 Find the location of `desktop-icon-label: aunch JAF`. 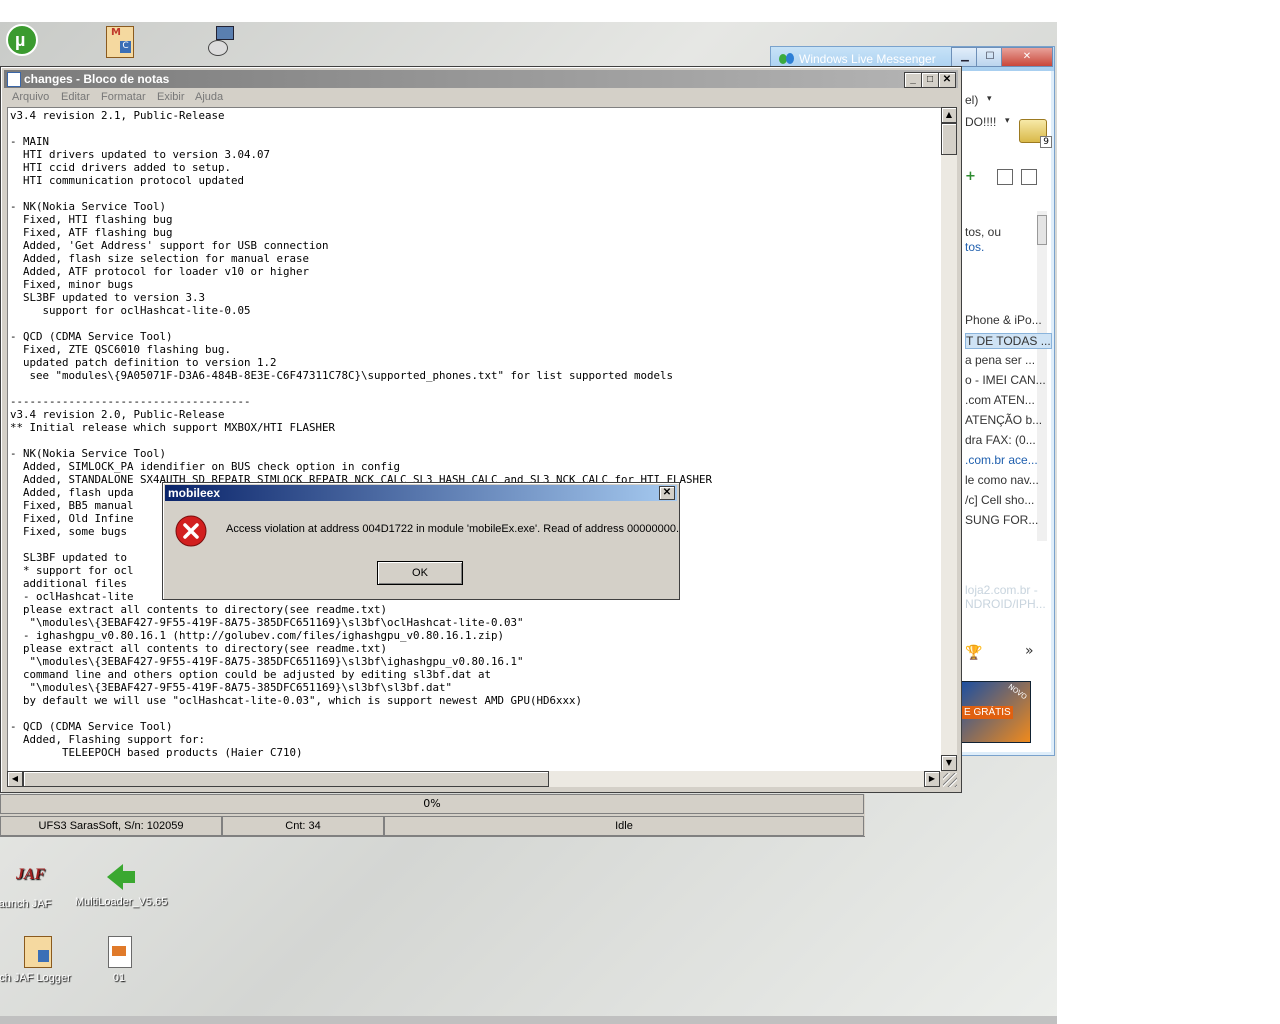

desktop-icon-label: aunch JAF is located at coordinates (26, 904).